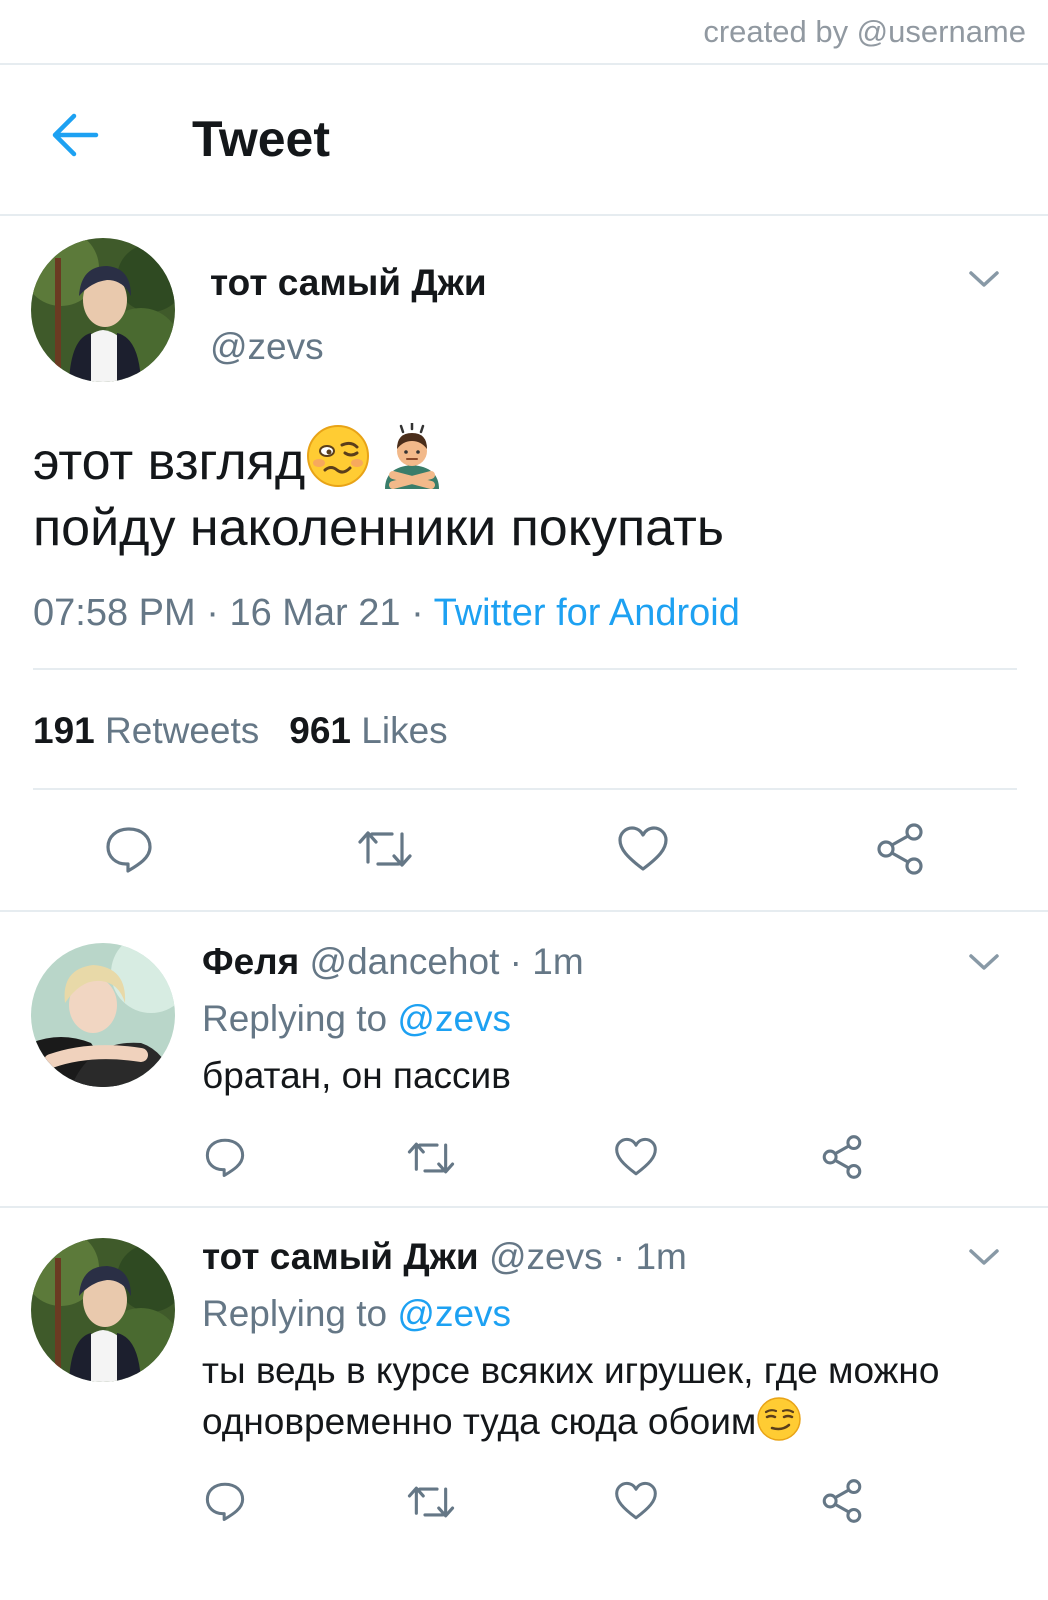  Describe the element at coordinates (524, 64) in the screenshot. I see `top-divider` at that location.